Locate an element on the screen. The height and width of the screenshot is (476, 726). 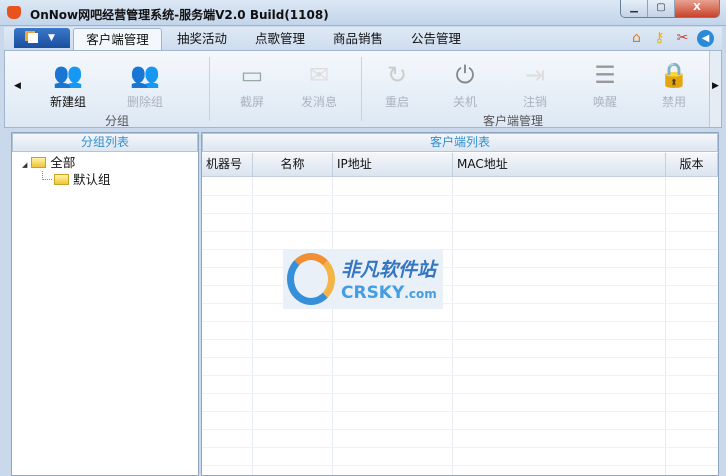
tab-product-sales: 商品销售 is located at coordinates (358, 39).